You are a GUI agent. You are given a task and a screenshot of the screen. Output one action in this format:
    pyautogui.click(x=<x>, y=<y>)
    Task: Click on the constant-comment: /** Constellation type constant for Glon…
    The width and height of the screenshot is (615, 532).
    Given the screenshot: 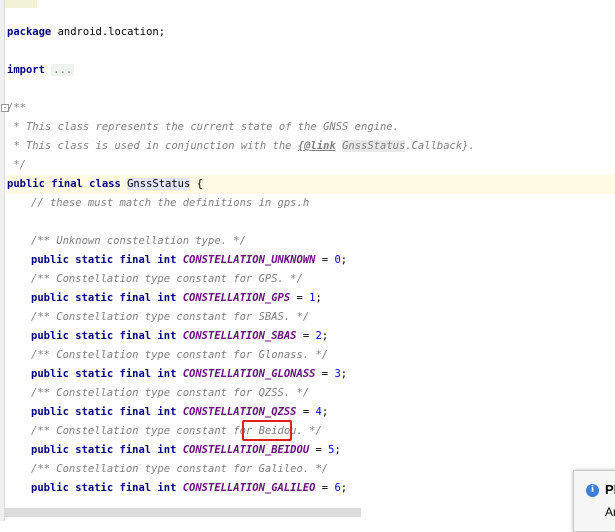 What is the action you would take?
    pyautogui.click(x=180, y=355)
    